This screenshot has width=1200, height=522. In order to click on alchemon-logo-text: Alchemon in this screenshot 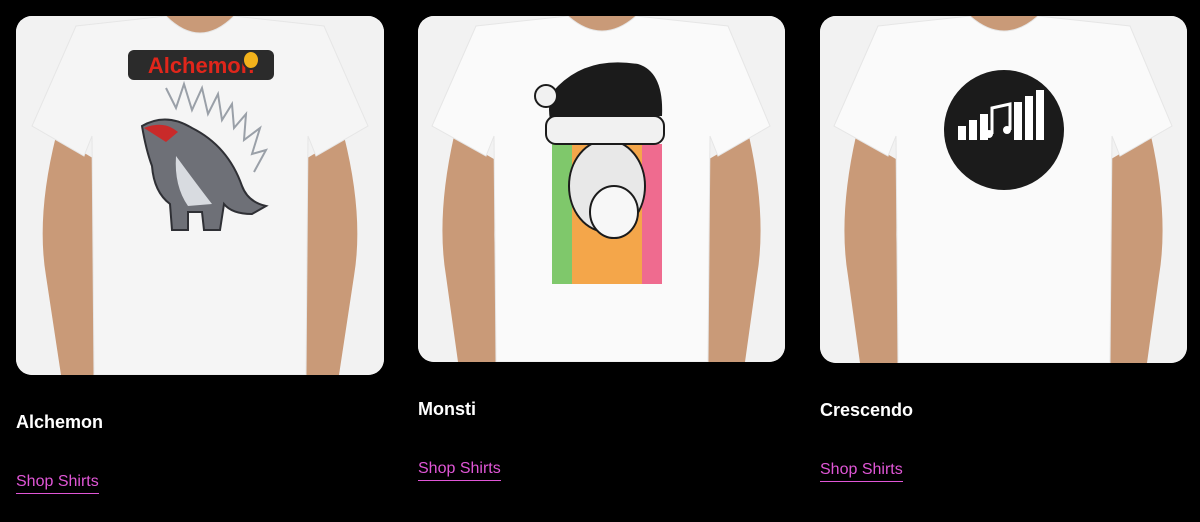, I will do `click(201, 65)`.